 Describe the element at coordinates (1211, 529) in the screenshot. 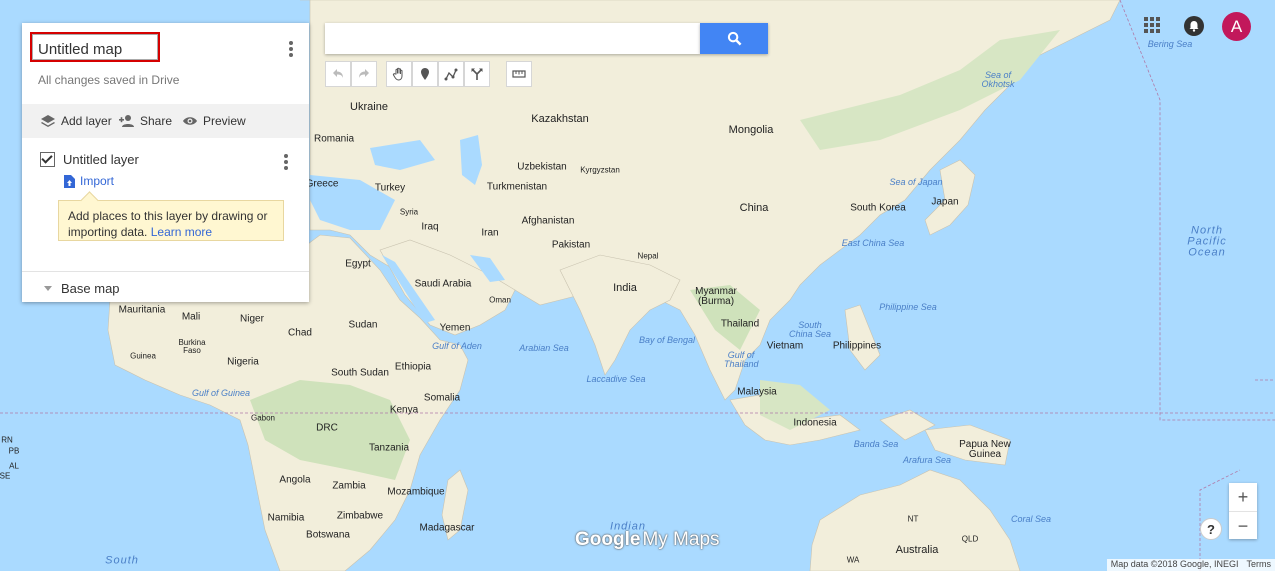

I see `help-button: ?` at that location.